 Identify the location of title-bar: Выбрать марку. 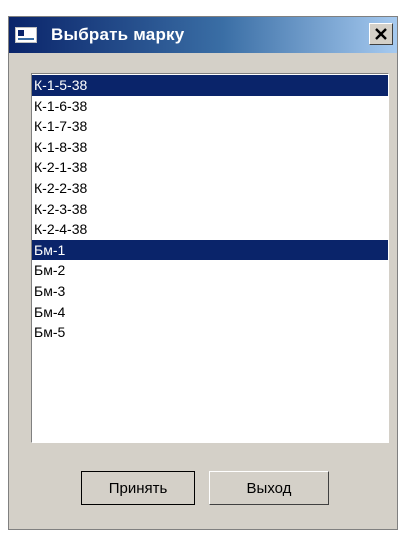
(203, 35).